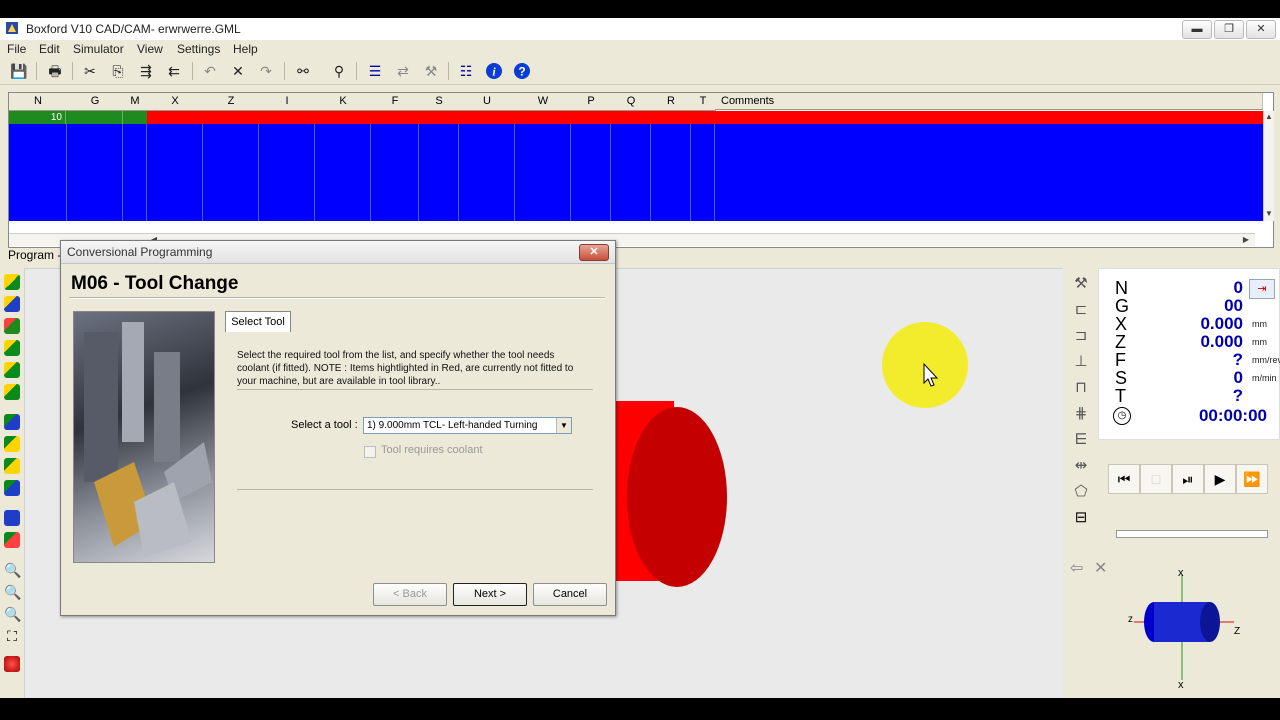  What do you see at coordinates (49, 49) in the screenshot?
I see `menu-edit: Edit` at bounding box center [49, 49].